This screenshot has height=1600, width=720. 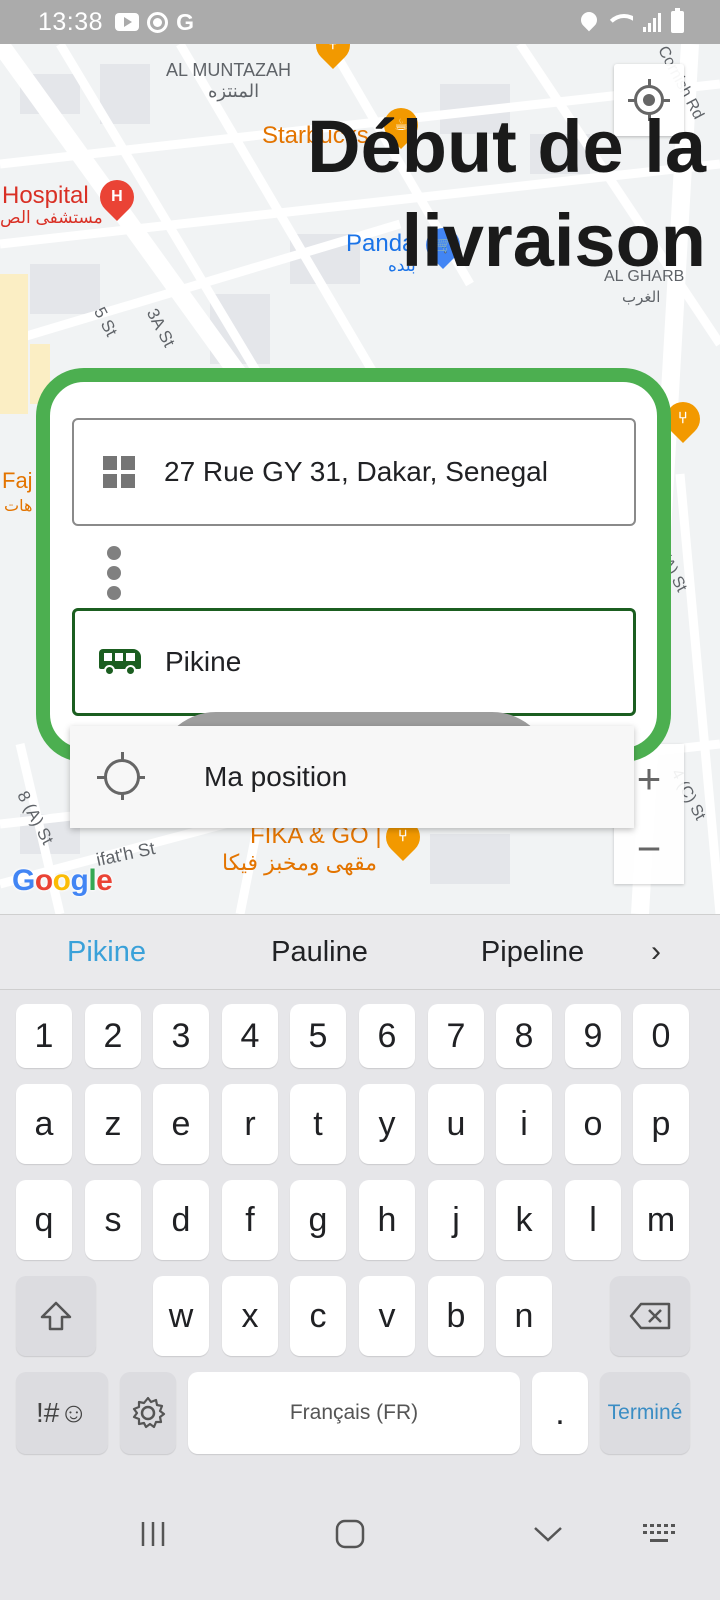 I want to click on period-key: ., so click(x=560, y=1413).